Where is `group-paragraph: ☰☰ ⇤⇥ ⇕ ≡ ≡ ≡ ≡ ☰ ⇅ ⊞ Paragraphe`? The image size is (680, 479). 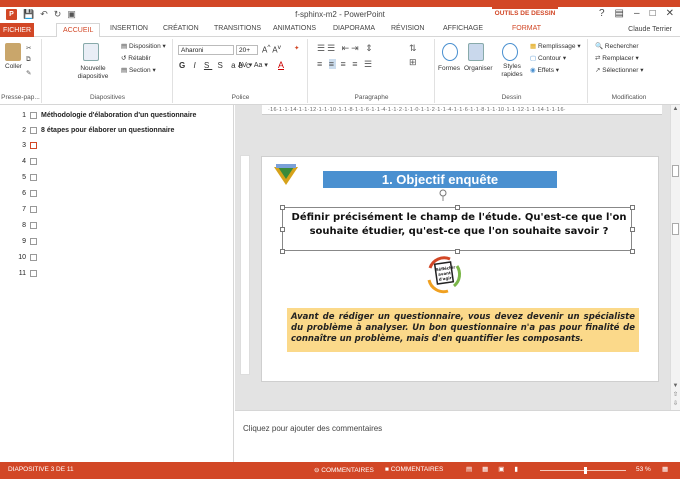
group-paragraph: ☰☰ ⇤⇥ ⇕ ≡ ≡ ≡ ≡ ☰ ⇅ ⊞ Paragraphe is located at coordinates (372, 71).